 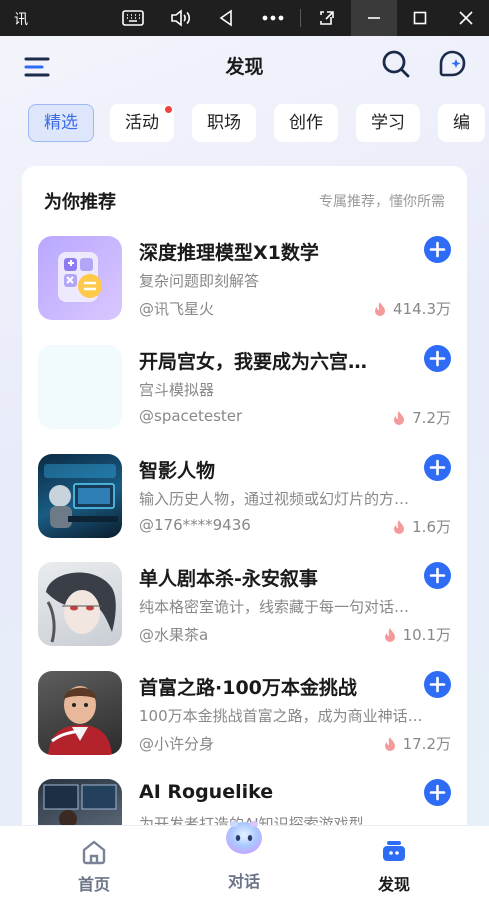 I want to click on tab-label: 精选, so click(x=61, y=123).